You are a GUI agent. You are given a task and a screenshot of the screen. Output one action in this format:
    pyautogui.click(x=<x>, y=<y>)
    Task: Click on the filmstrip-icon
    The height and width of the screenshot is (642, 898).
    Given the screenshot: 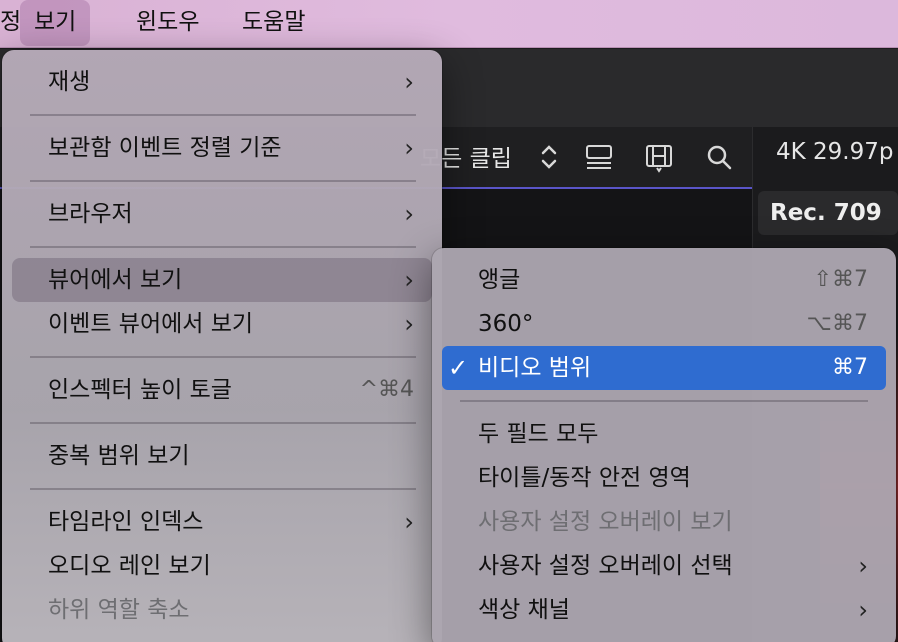 What is the action you would take?
    pyautogui.click(x=659, y=157)
    